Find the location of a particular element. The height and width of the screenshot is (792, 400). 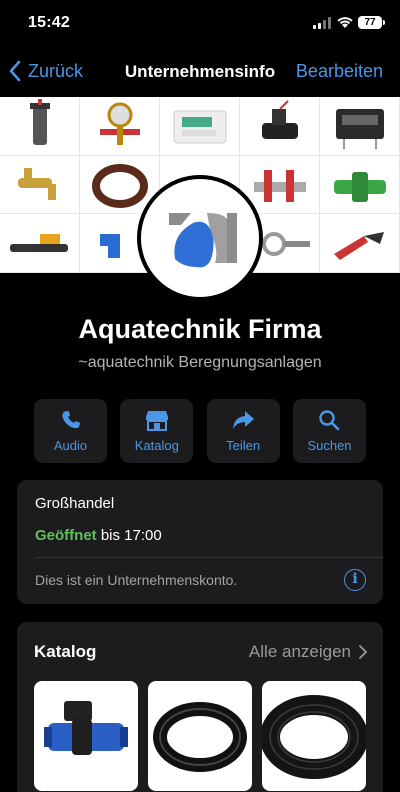

search-label: Suchen is located at coordinates (329, 445).